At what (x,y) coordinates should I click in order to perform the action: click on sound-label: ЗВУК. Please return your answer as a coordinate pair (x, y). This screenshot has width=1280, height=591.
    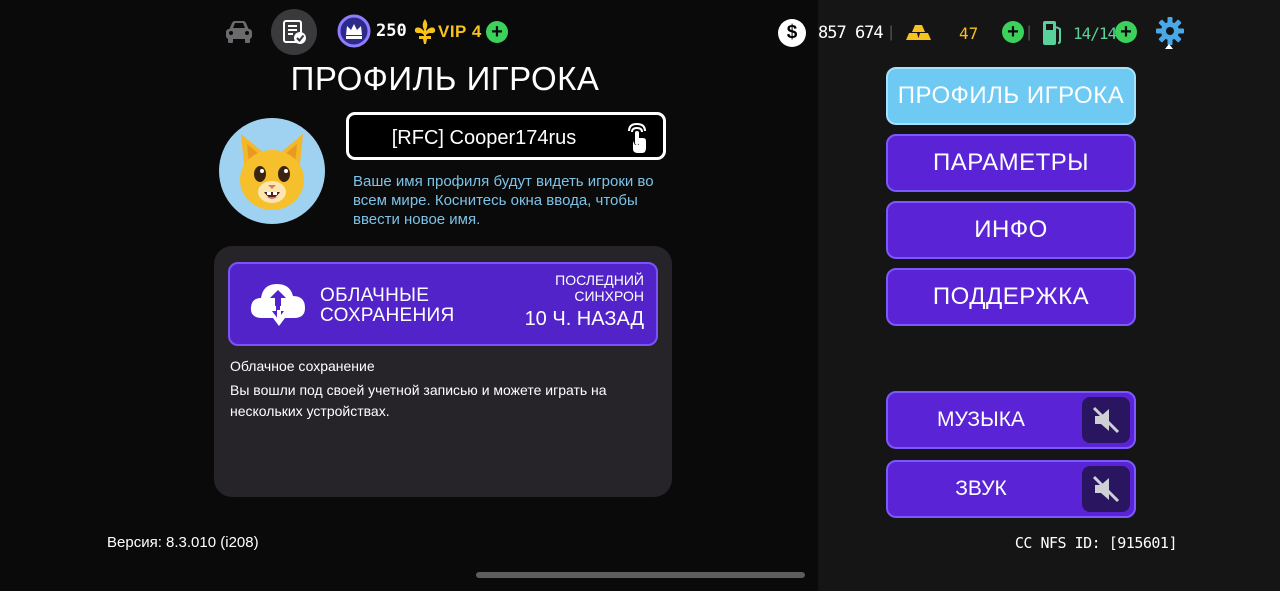
    Looking at the image, I should click on (981, 488).